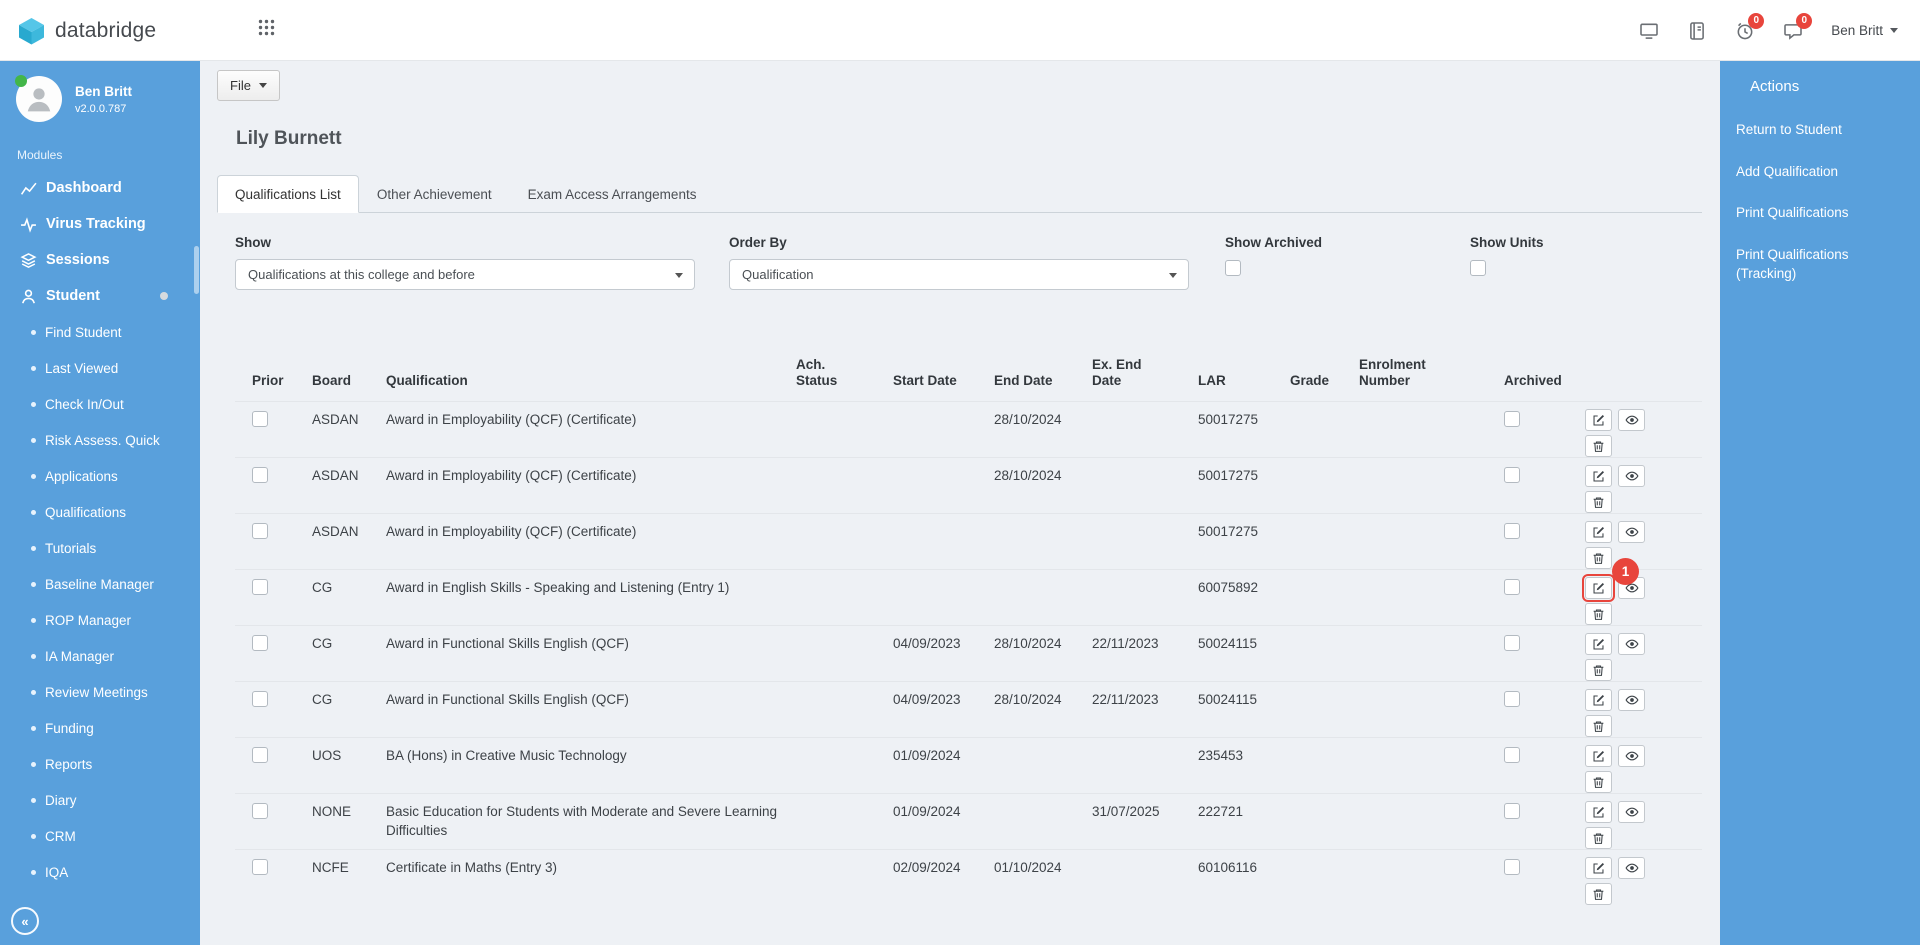  What do you see at coordinates (1649, 31) in the screenshot?
I see `display-icon` at bounding box center [1649, 31].